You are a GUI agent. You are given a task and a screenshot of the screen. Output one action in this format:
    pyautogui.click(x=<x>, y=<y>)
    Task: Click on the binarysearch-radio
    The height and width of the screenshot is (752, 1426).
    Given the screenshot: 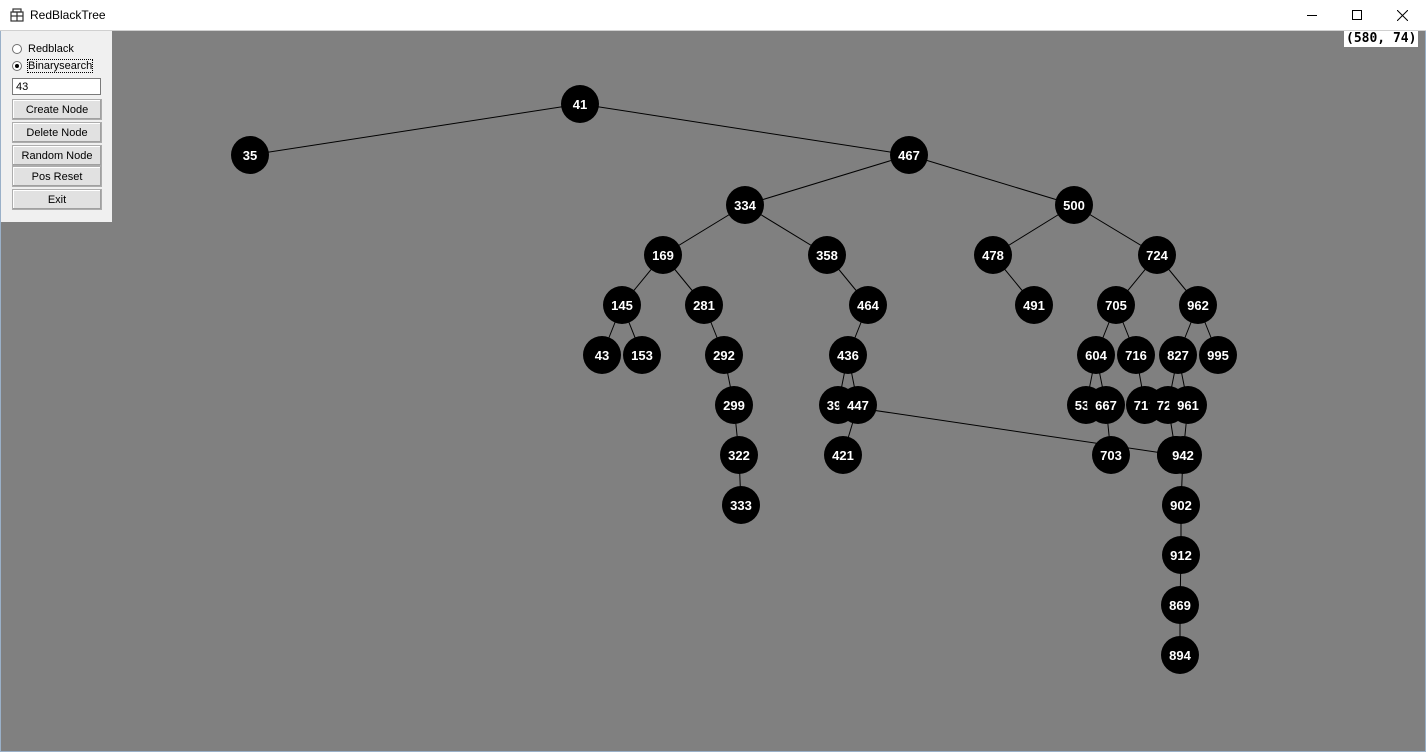 What is the action you would take?
    pyautogui.click(x=17, y=66)
    